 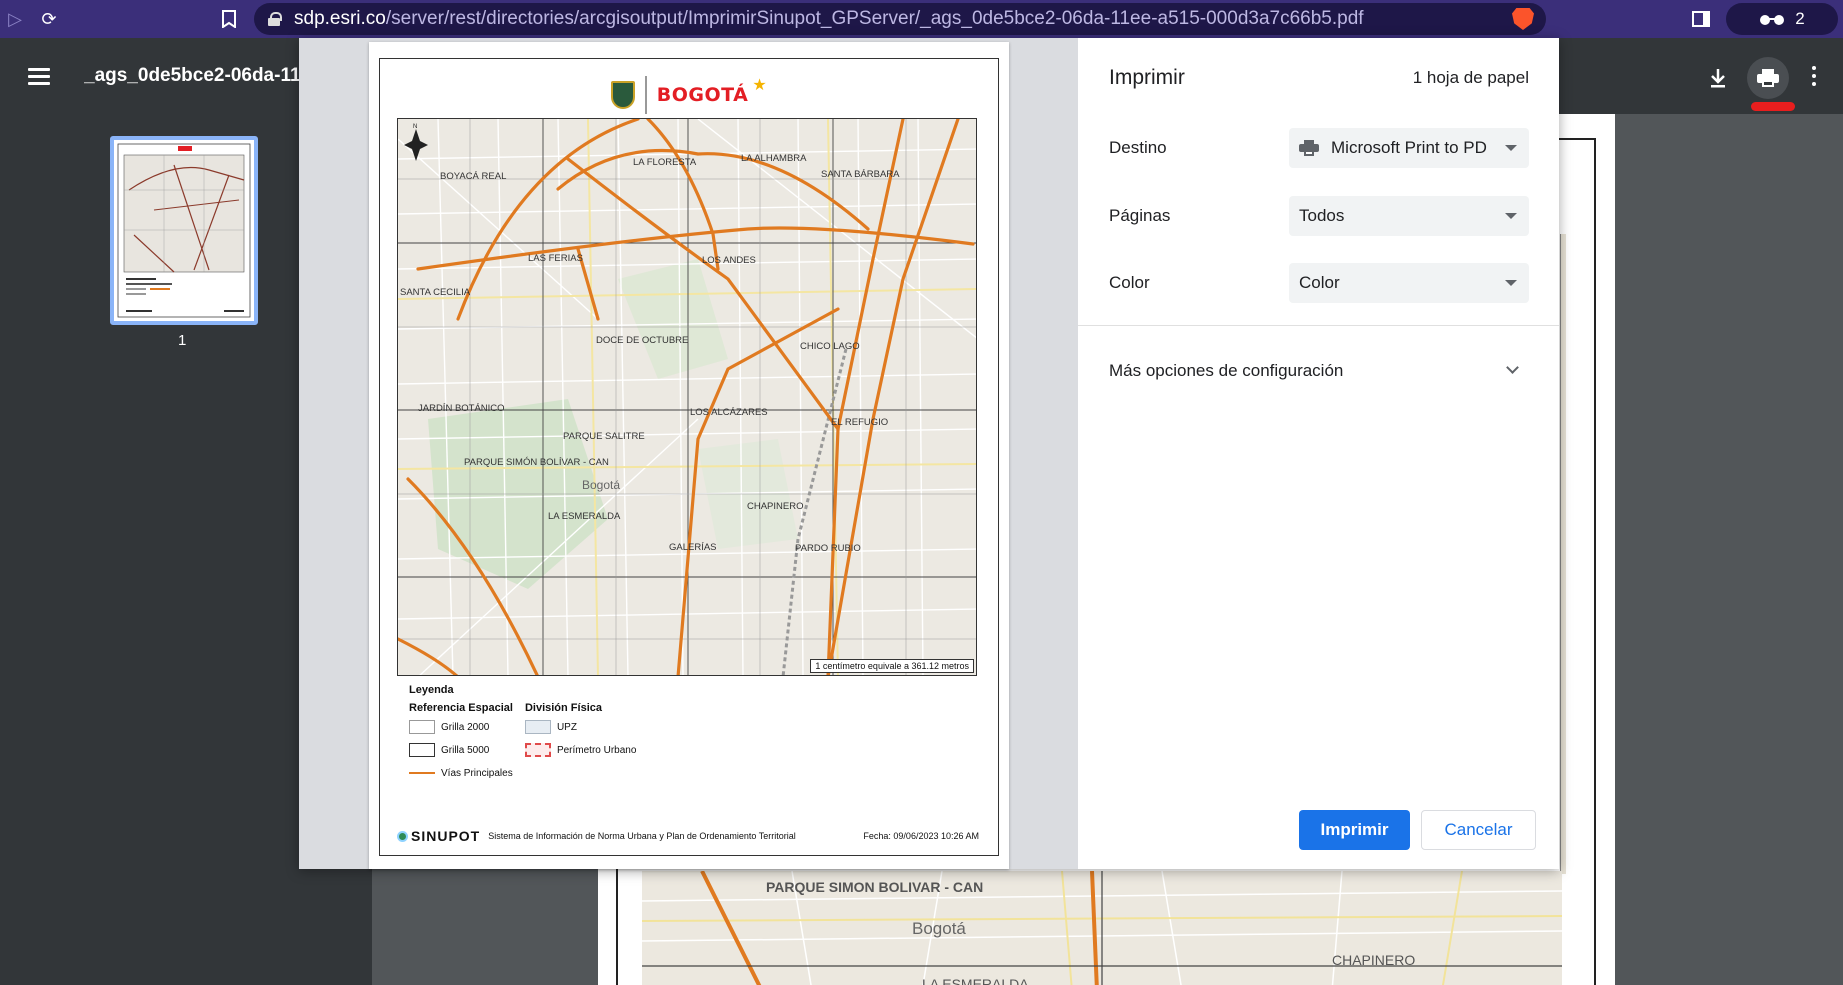 What do you see at coordinates (422, 773) in the screenshot?
I see `swatch-vias` at bounding box center [422, 773].